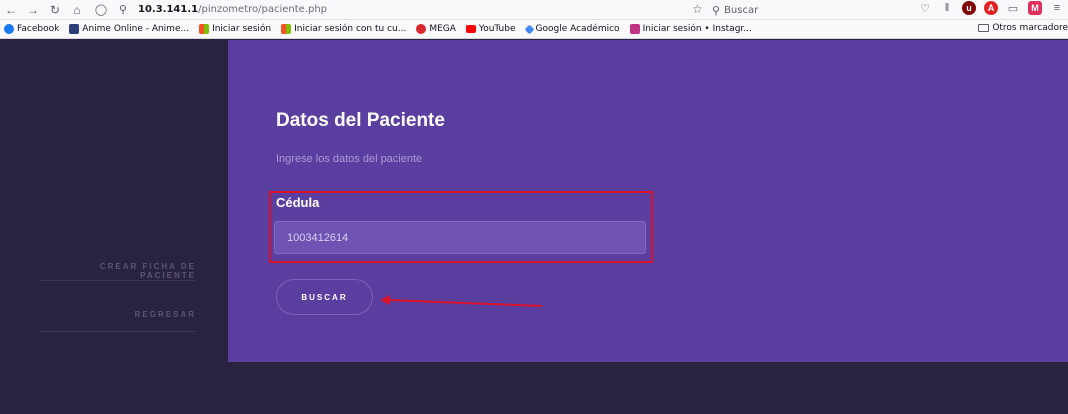  I want to click on bookmark-label: Iniciar sesión, so click(242, 29).